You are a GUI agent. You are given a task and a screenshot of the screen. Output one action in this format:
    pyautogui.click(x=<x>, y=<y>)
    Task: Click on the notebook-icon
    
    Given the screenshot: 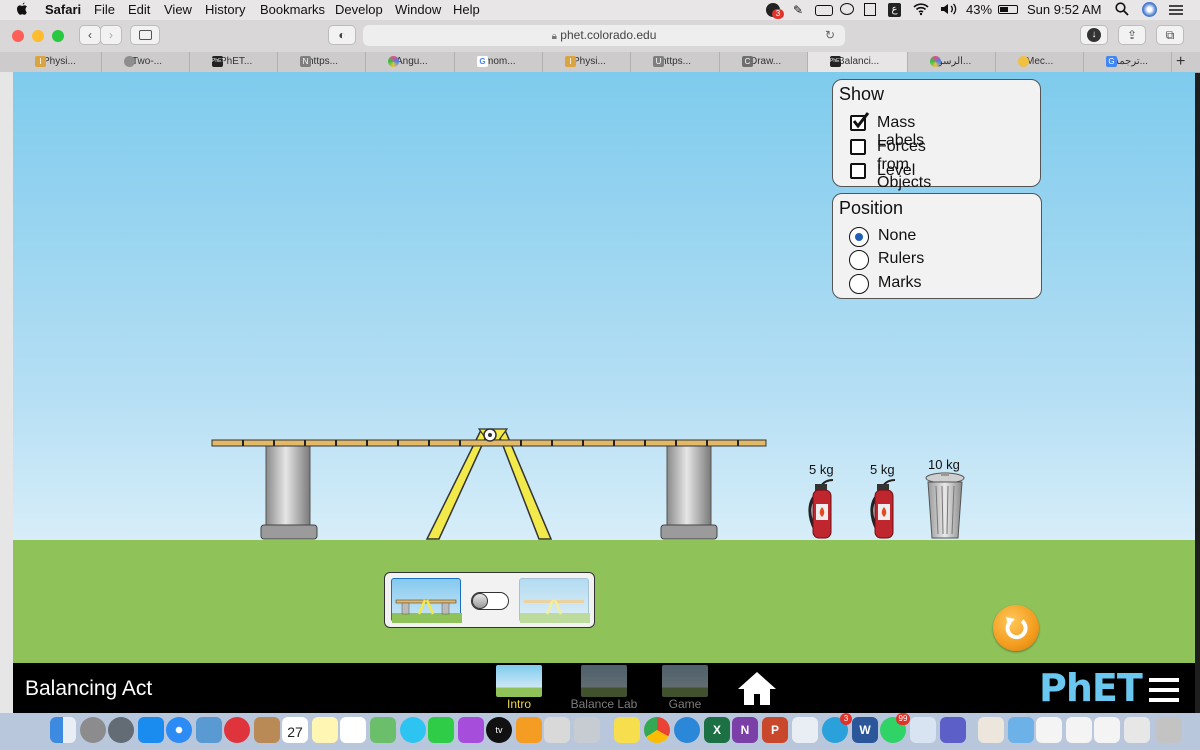 What is the action you would take?
    pyautogui.click(x=267, y=730)
    